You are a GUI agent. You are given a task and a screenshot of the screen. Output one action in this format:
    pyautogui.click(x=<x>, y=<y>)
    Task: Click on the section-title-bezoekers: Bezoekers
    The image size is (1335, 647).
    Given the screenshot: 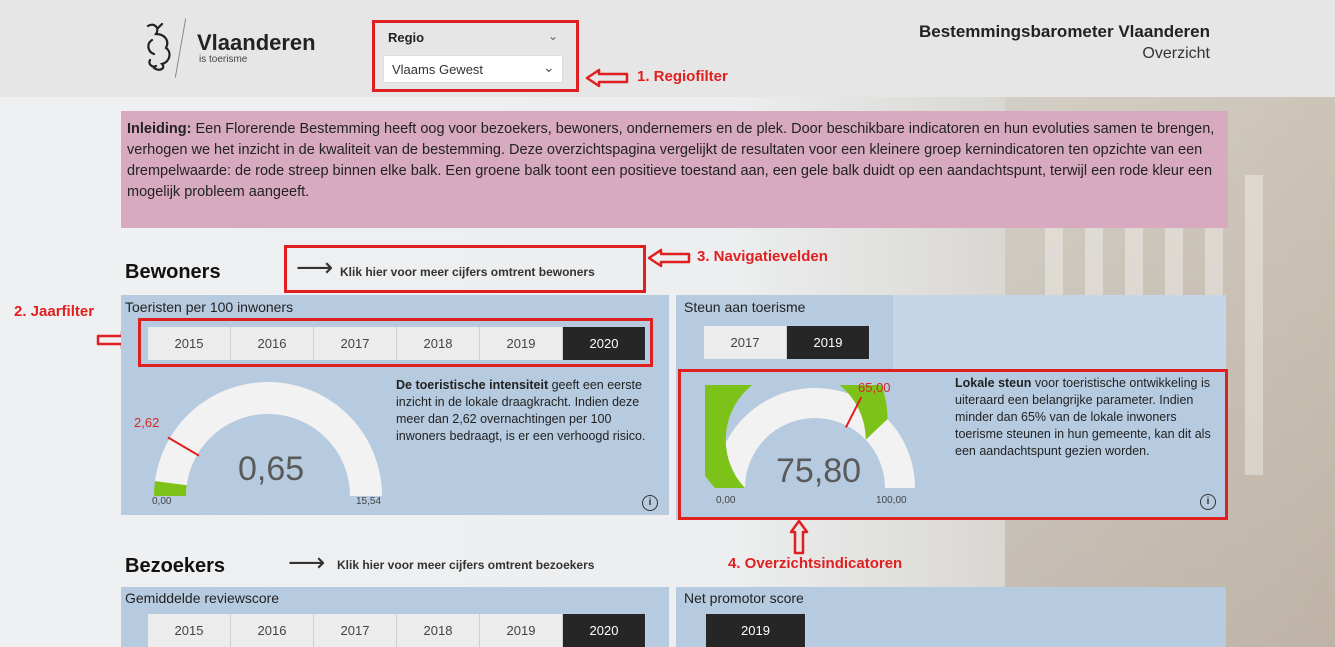 What is the action you would take?
    pyautogui.click(x=175, y=566)
    